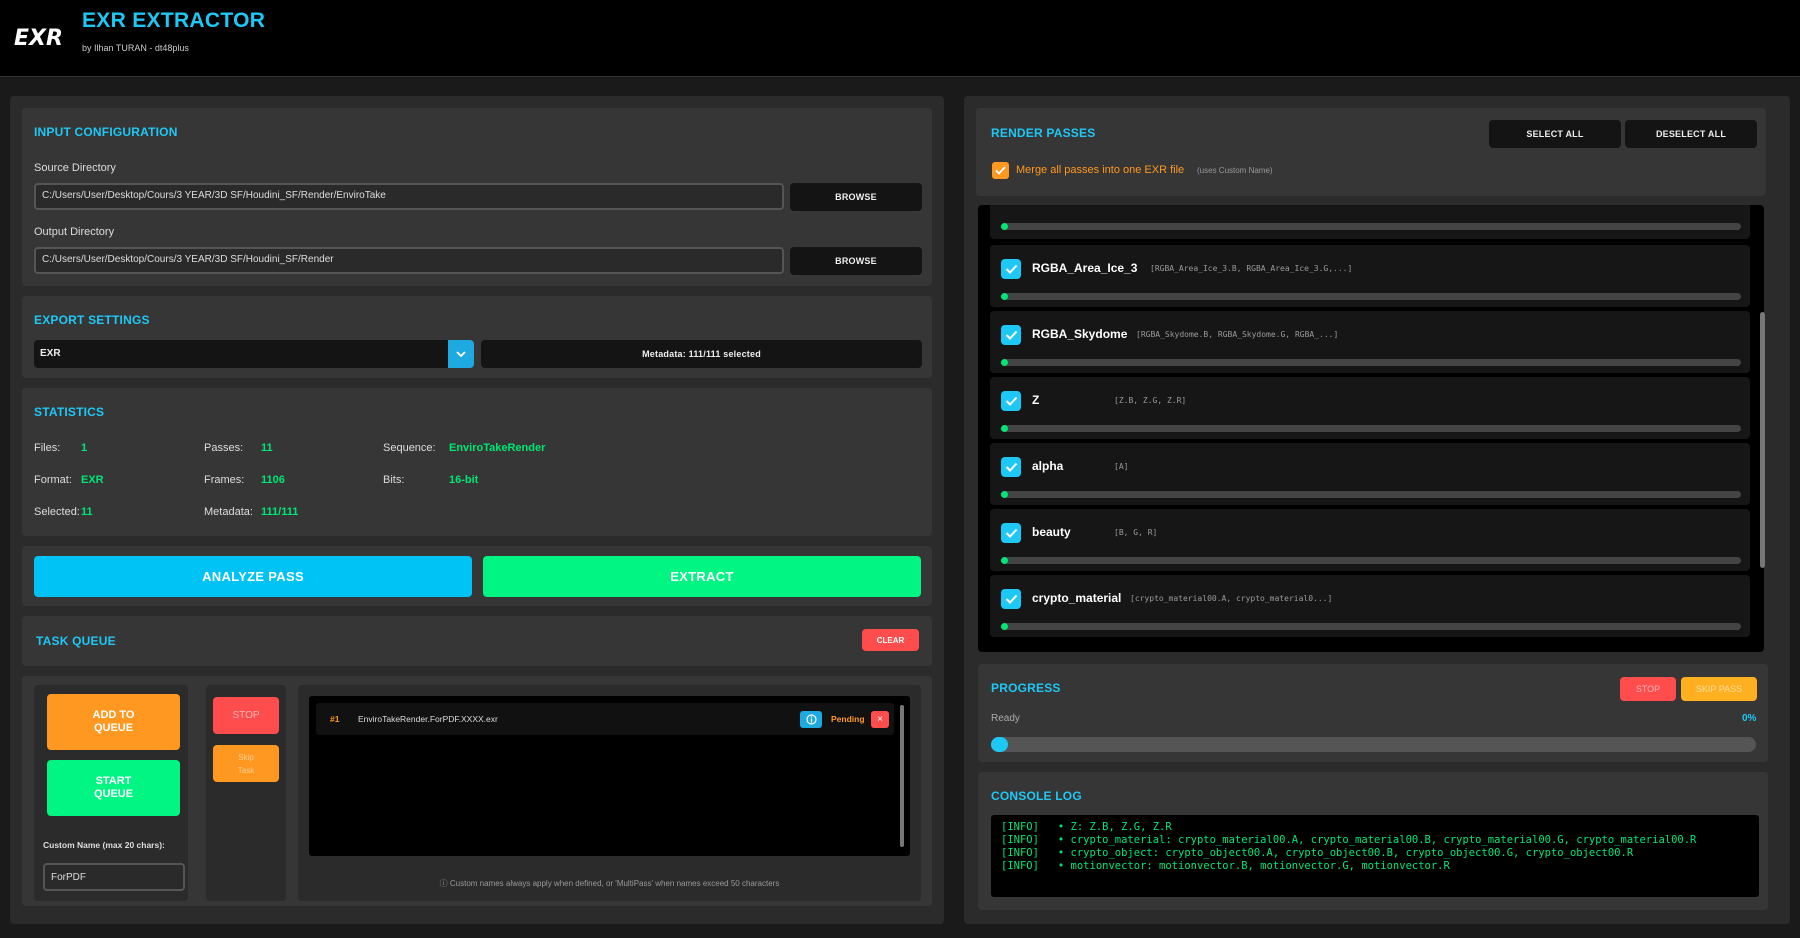  Describe the element at coordinates (477, 462) in the screenshot. I see `statistics-section` at that location.